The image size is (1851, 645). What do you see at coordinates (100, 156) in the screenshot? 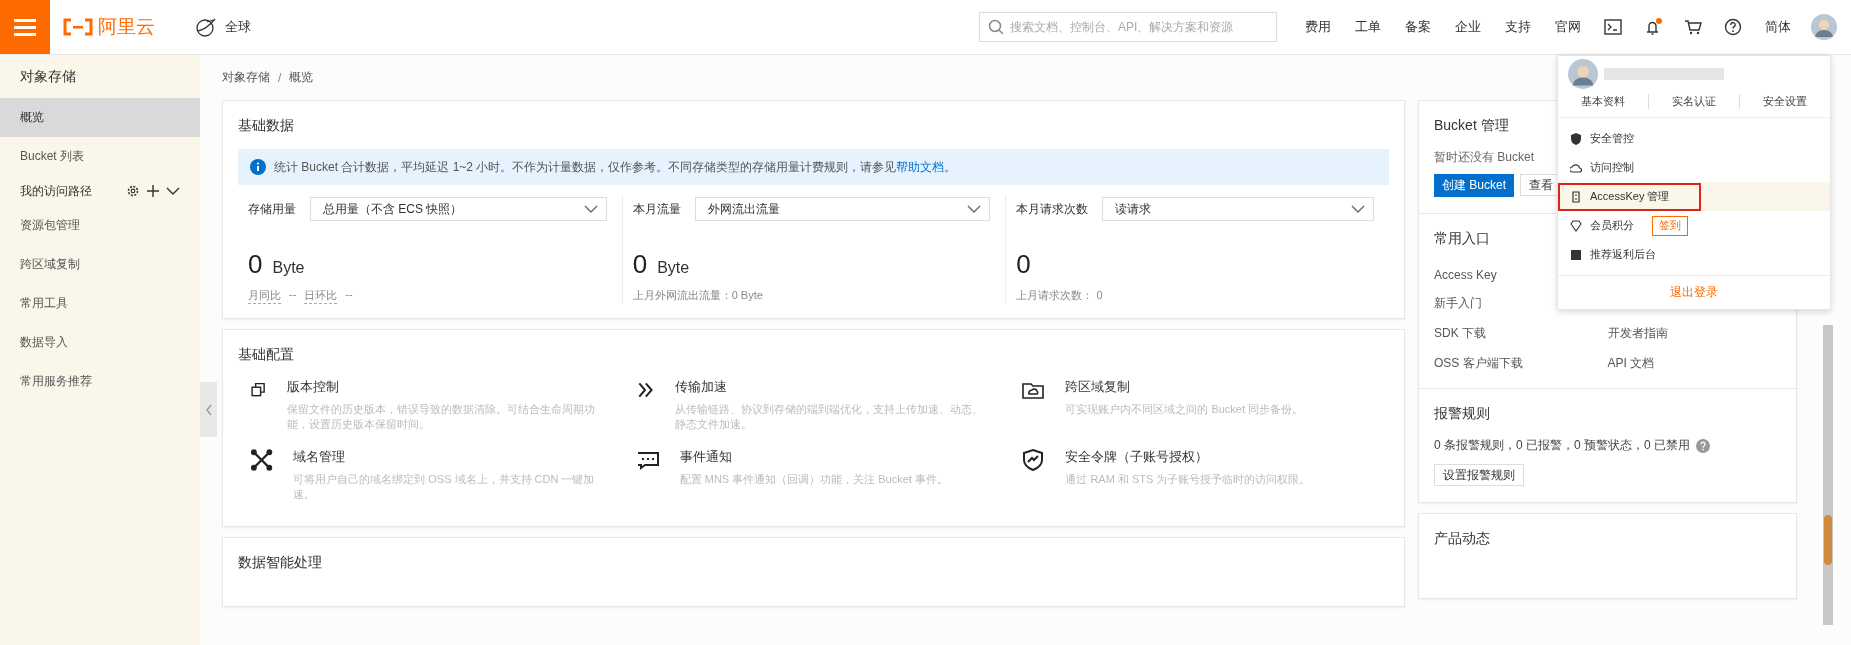
I see `sidebar-item: Bucket 列表` at bounding box center [100, 156].